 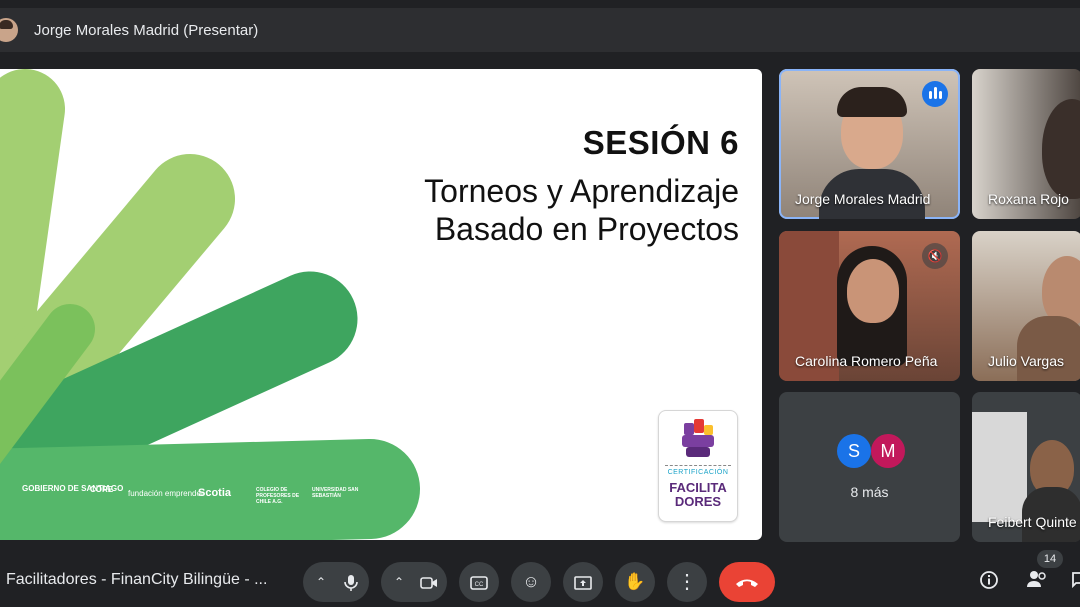 What do you see at coordinates (999, 467) in the screenshot?
I see `participant-background` at bounding box center [999, 467].